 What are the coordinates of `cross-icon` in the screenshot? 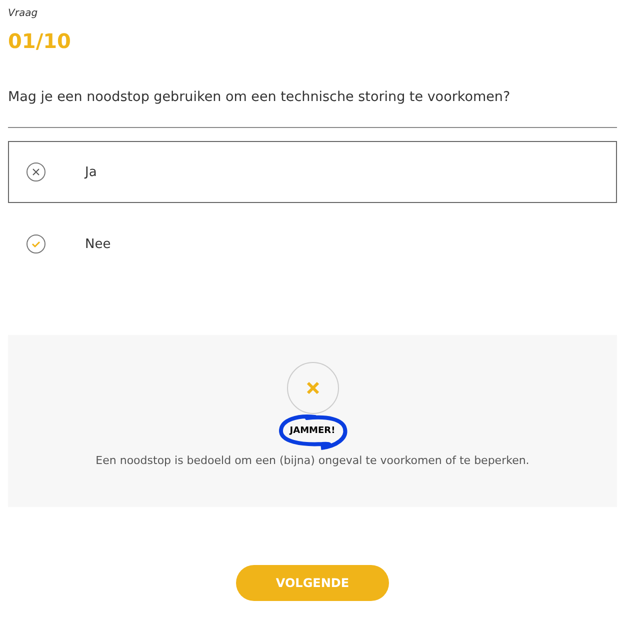 It's located at (313, 388).